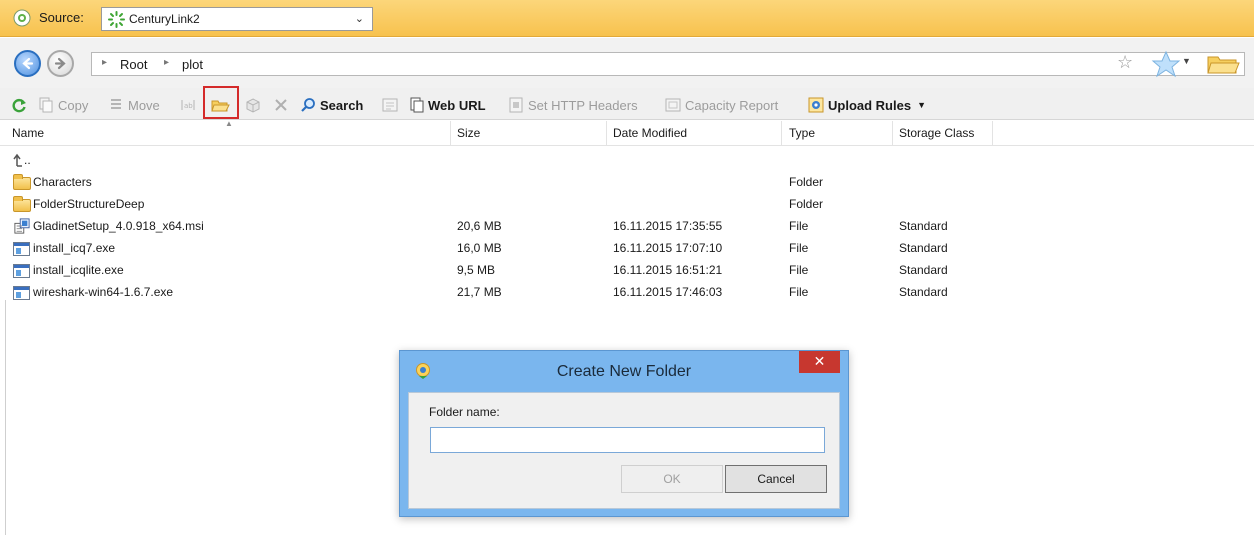 The height and width of the screenshot is (535, 1254). Describe the element at coordinates (22, 292) in the screenshot. I see `exe-icon` at that location.